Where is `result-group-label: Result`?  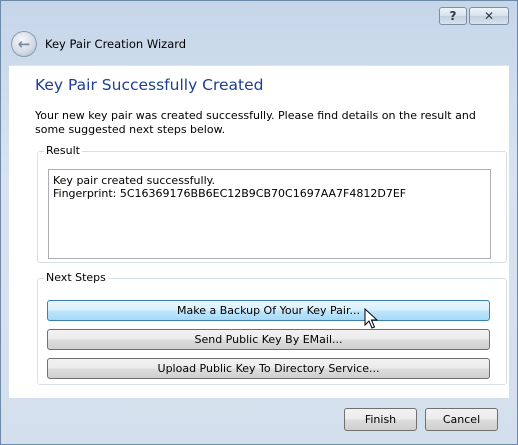
result-group-label: Result is located at coordinates (63, 150).